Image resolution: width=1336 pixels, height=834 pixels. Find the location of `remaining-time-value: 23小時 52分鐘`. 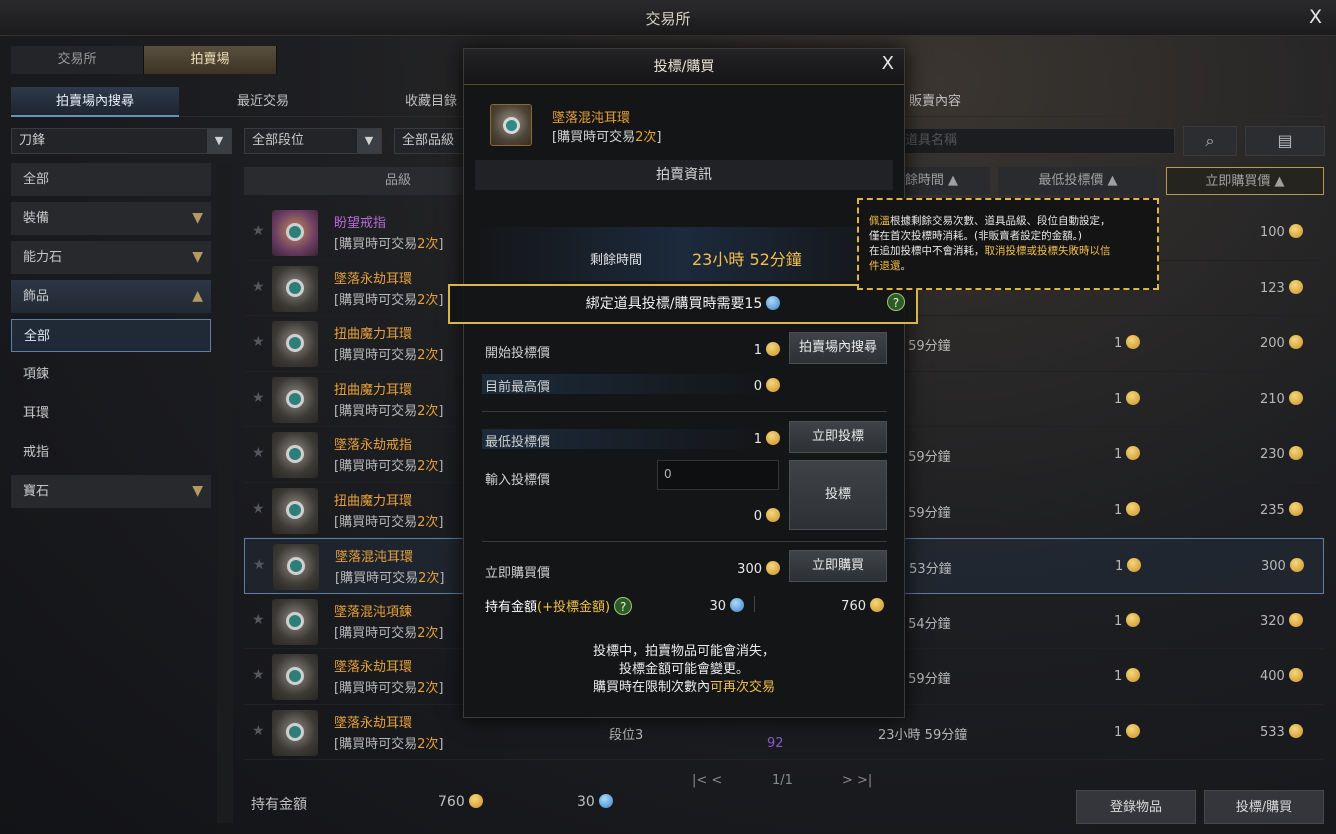

remaining-time-value: 23小時 52分鐘 is located at coordinates (747, 259).